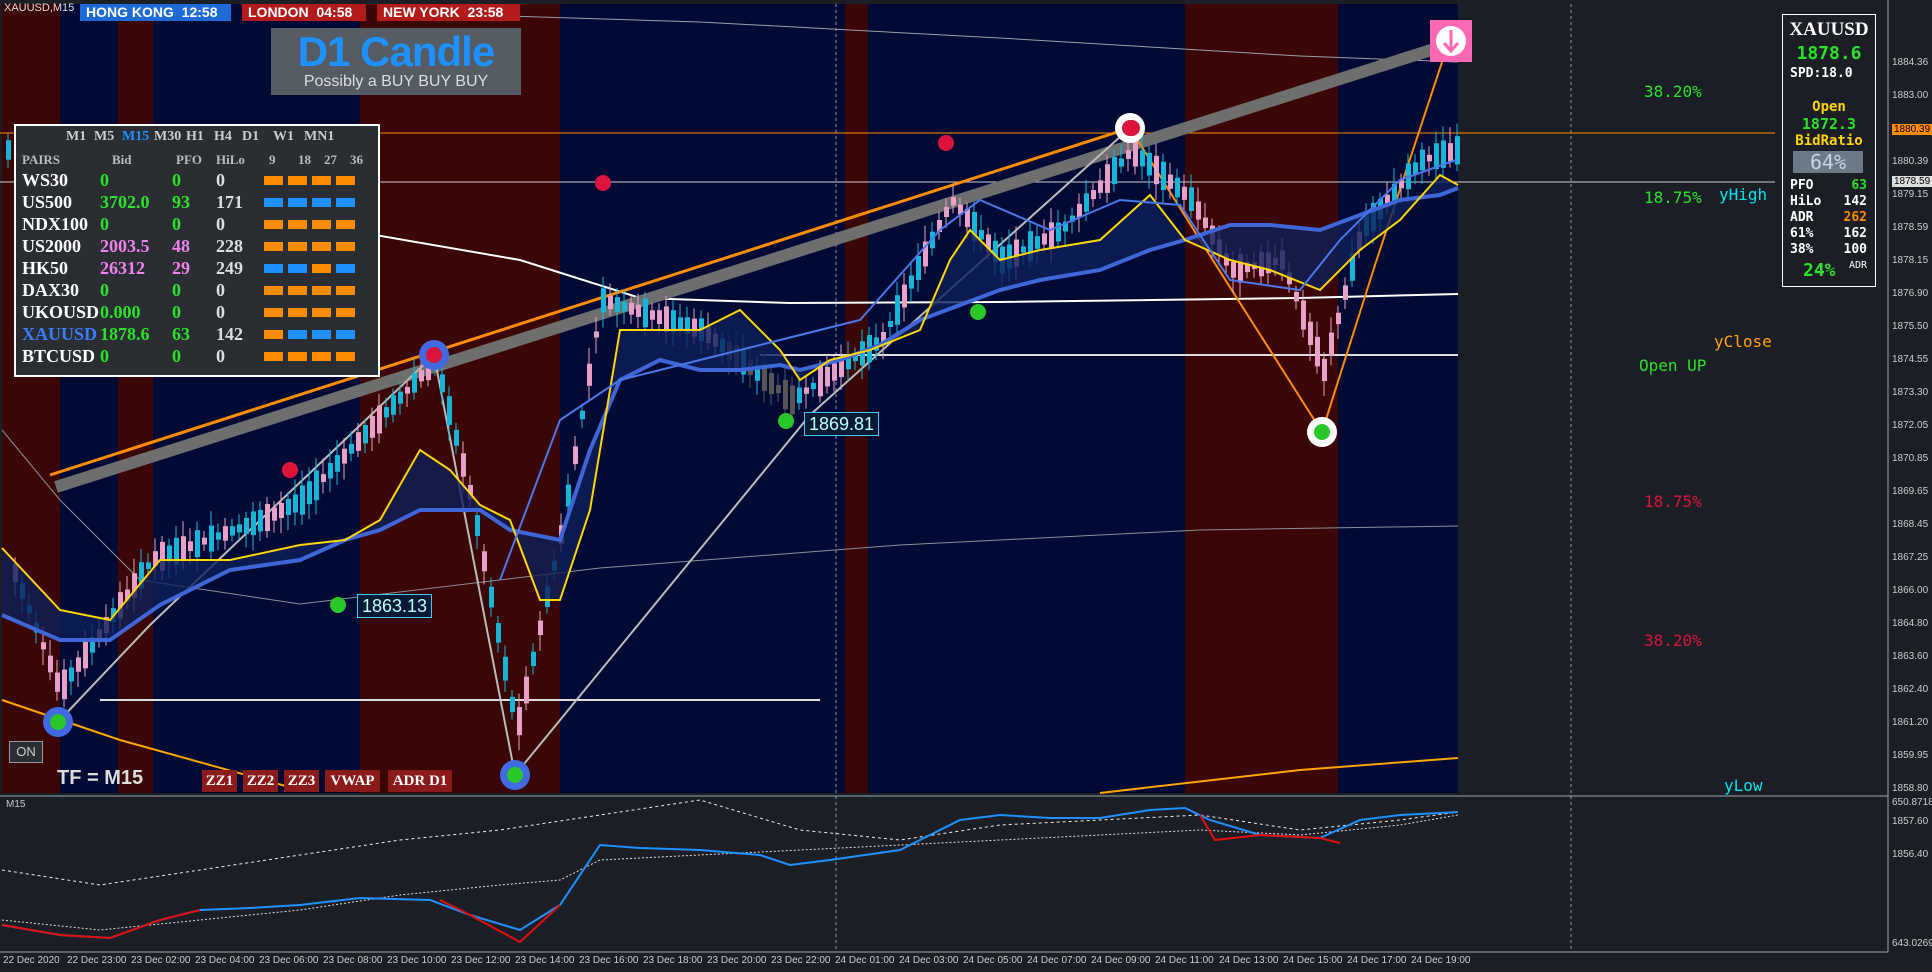  I want to click on on-toggle-button: ON, so click(26, 752).